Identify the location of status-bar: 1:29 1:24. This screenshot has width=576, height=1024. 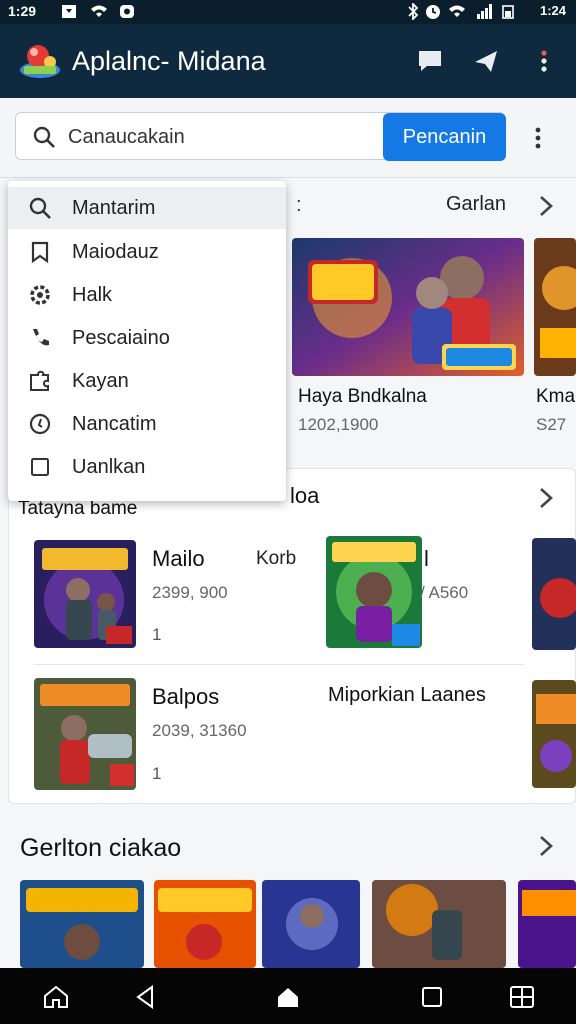
(288, 12).